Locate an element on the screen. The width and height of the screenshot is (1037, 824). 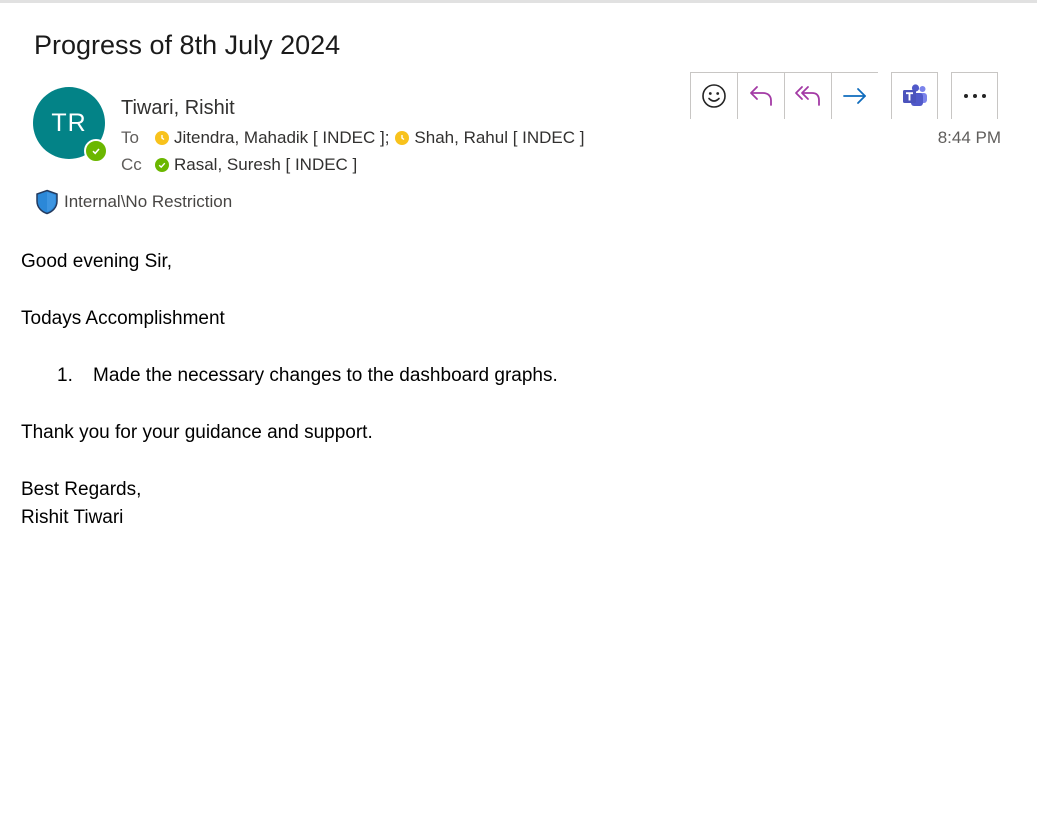
cc-row: Cc Rasal, Suresh [ INDEC ] is located at coordinates (239, 165).